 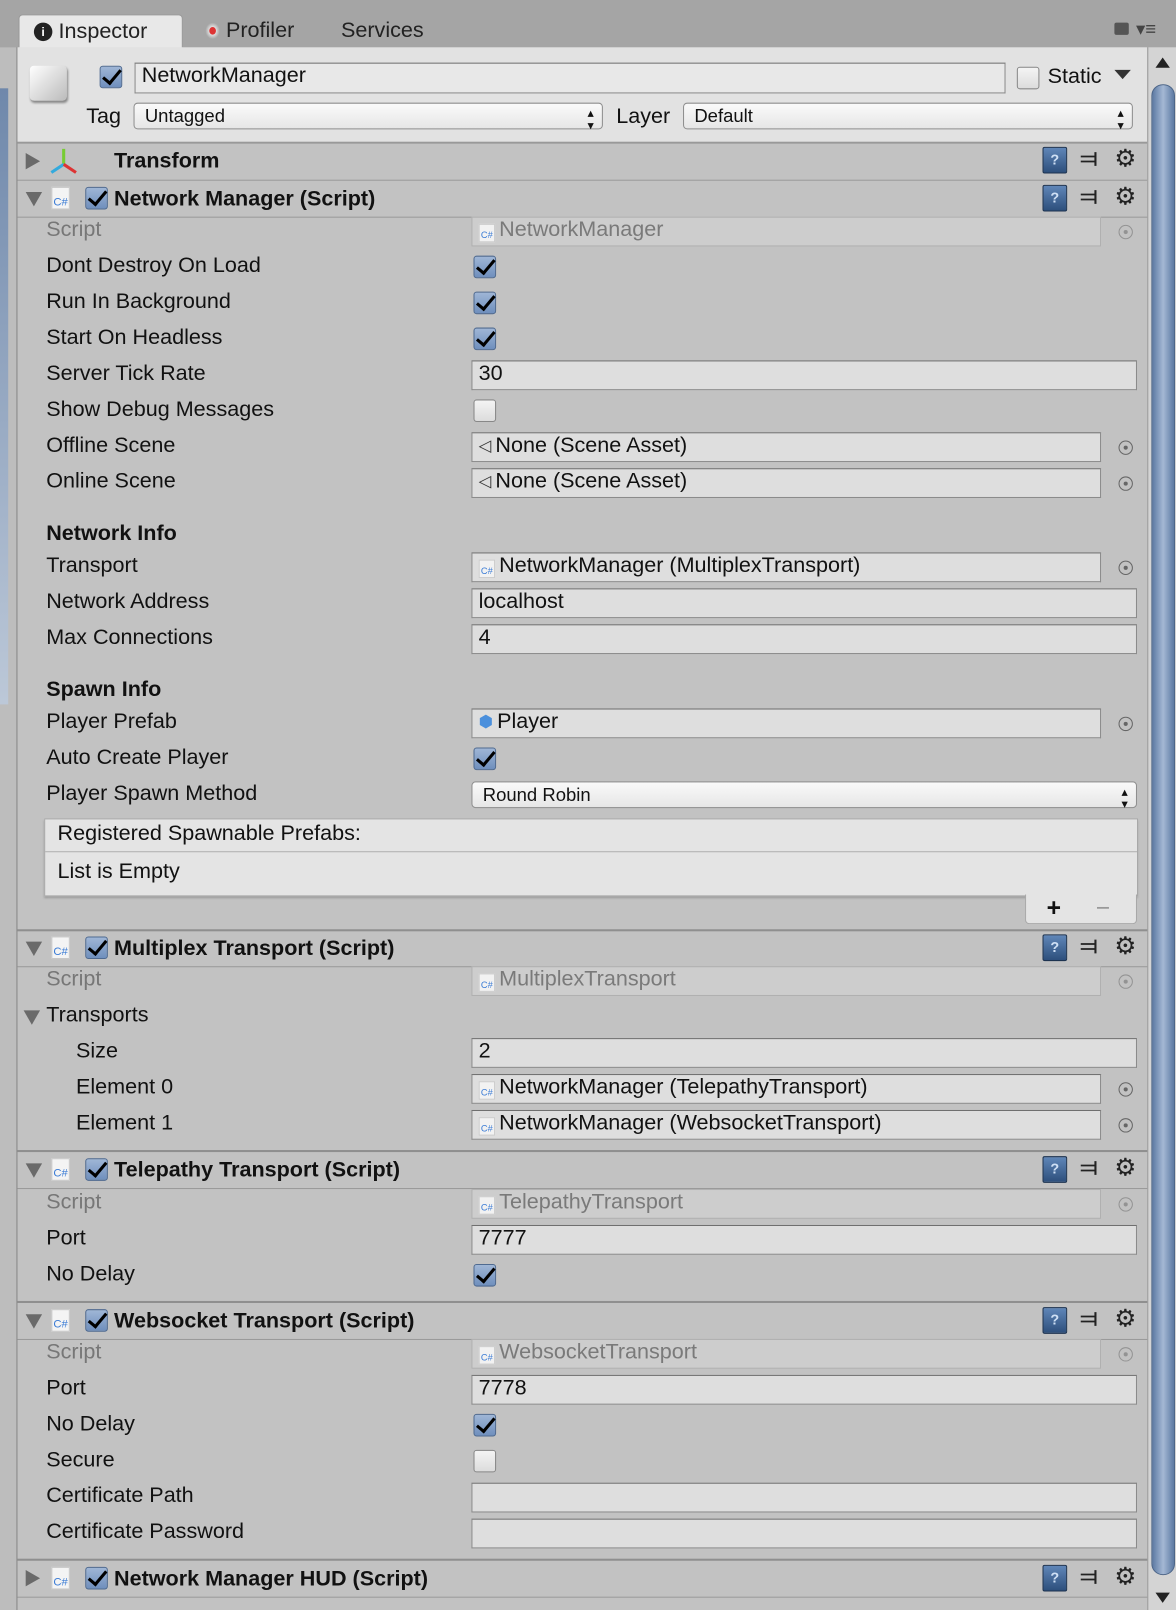 I want to click on offline-scene-object-field: ◁ None (Scene Asset), so click(x=786, y=447).